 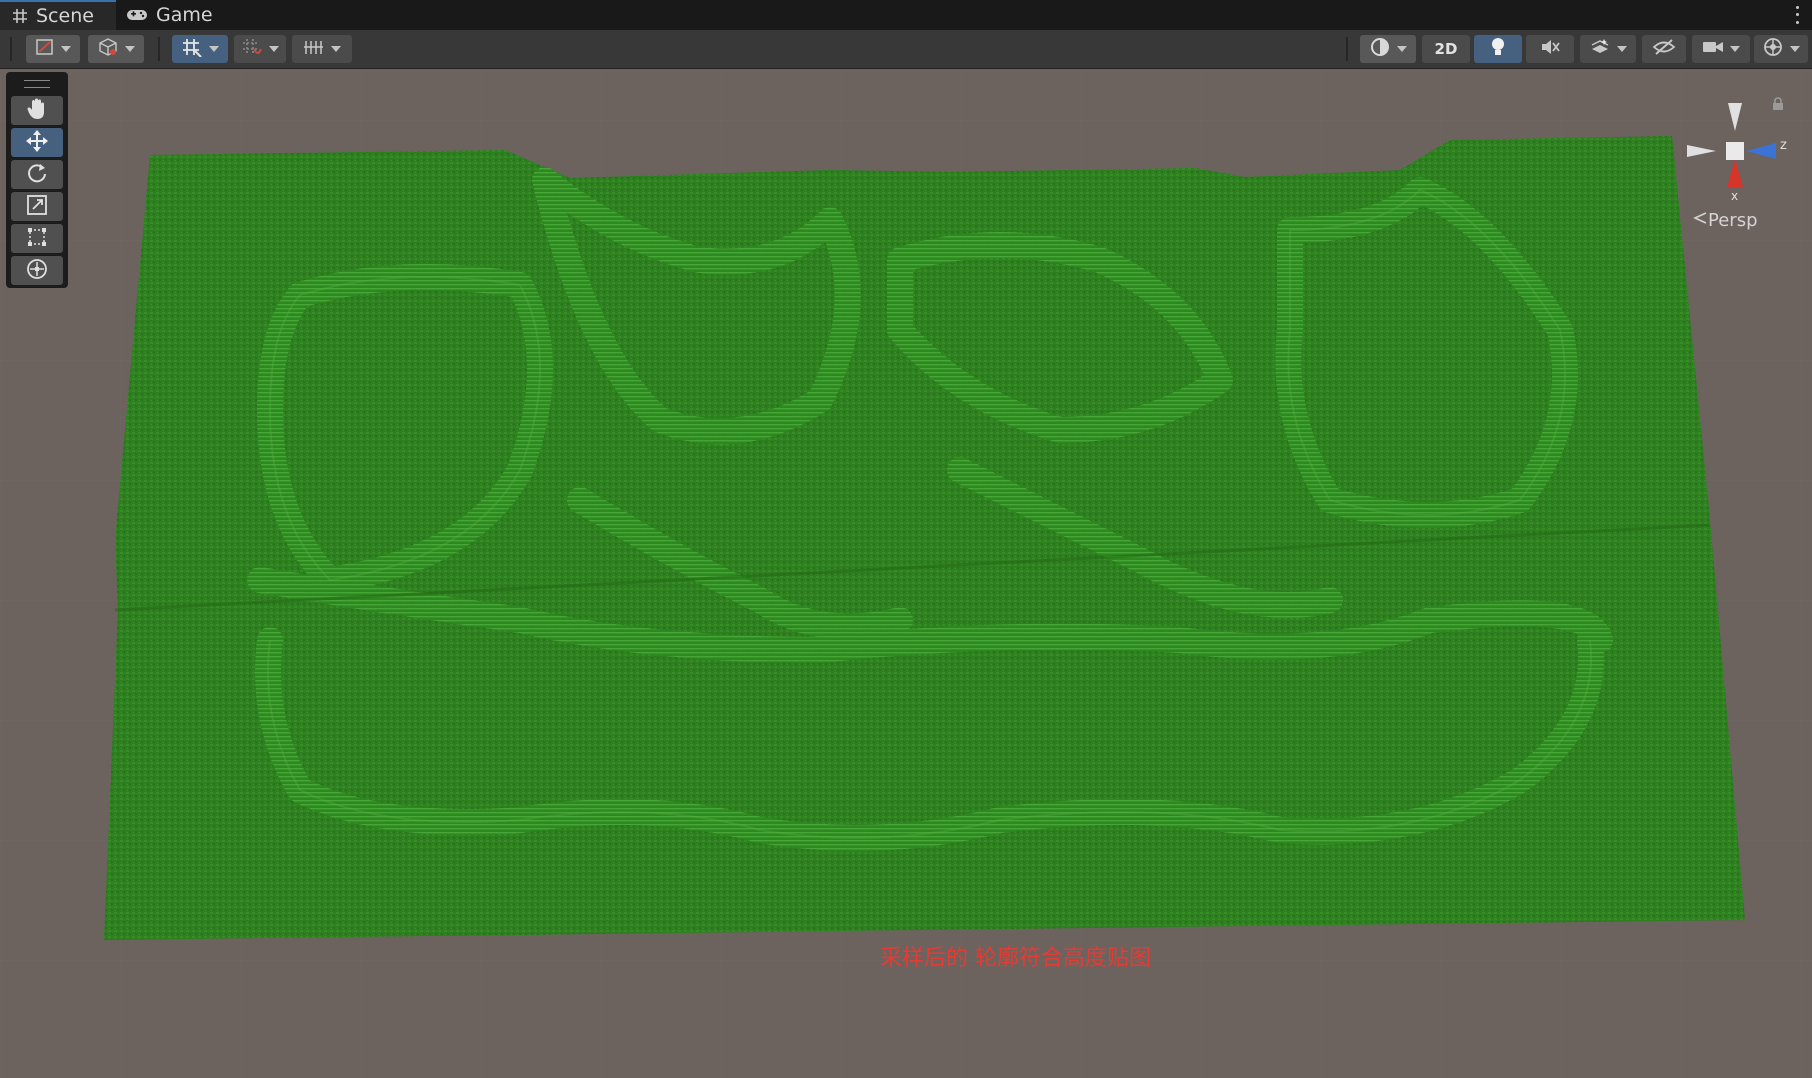 I want to click on transform-icon, so click(x=37, y=271).